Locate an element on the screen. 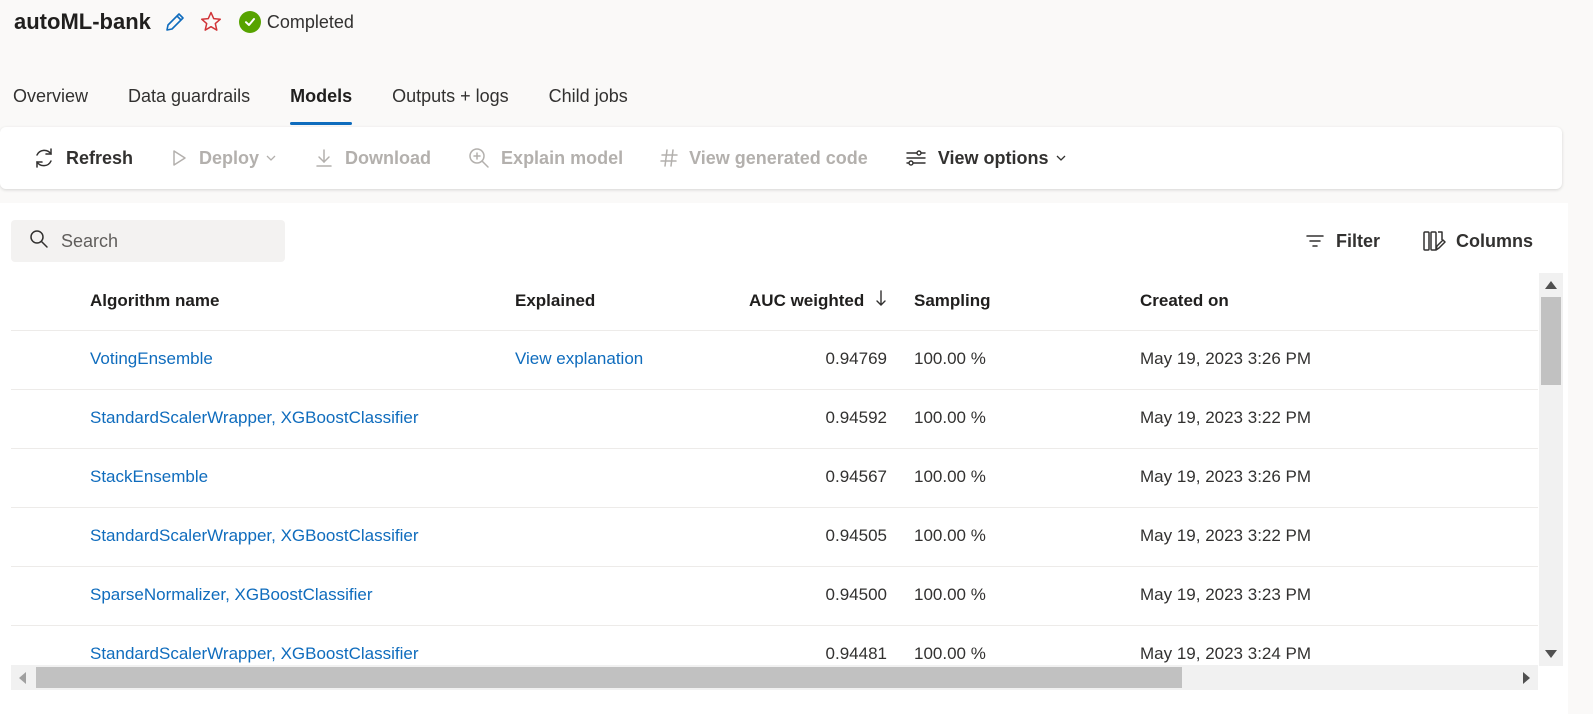  refresh-button: Refresh is located at coordinates (82, 158).